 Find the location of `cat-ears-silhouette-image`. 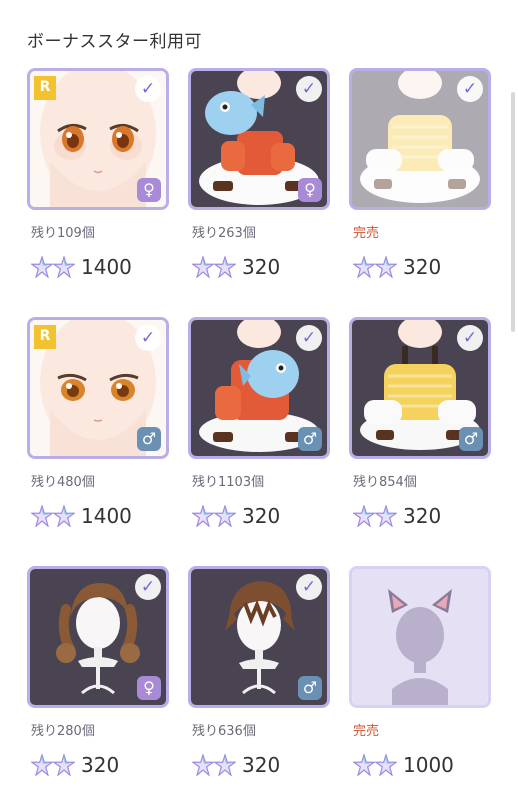

cat-ears-silhouette-image is located at coordinates (420, 637).